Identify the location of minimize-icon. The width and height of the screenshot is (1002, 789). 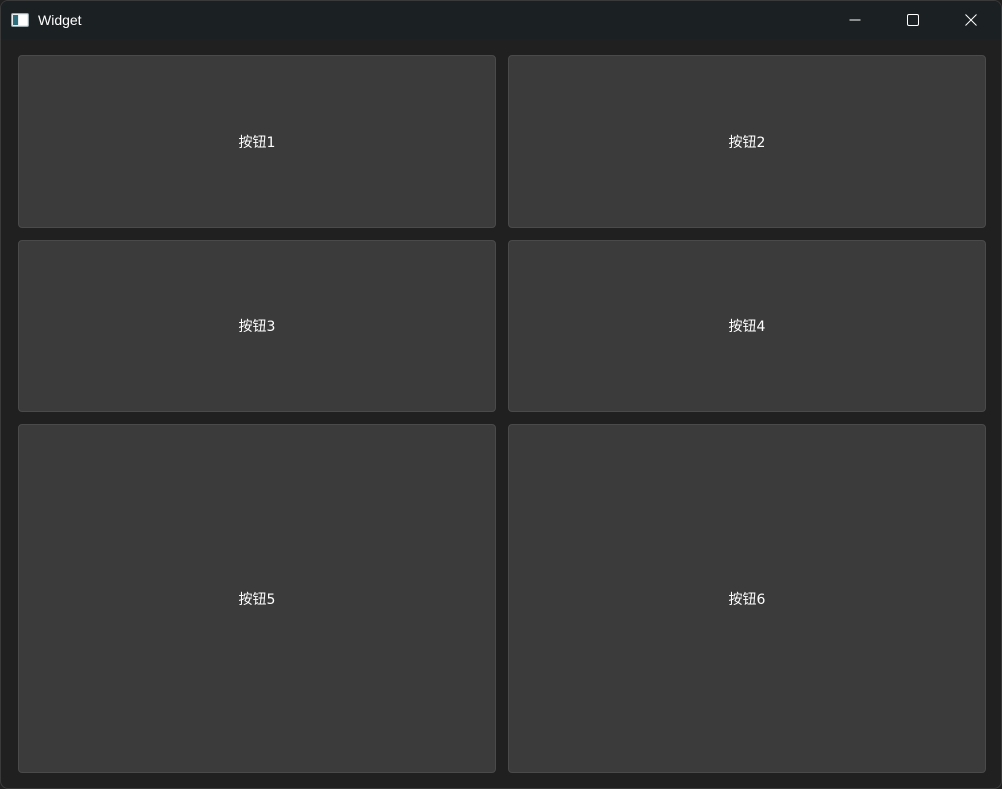
(855, 20).